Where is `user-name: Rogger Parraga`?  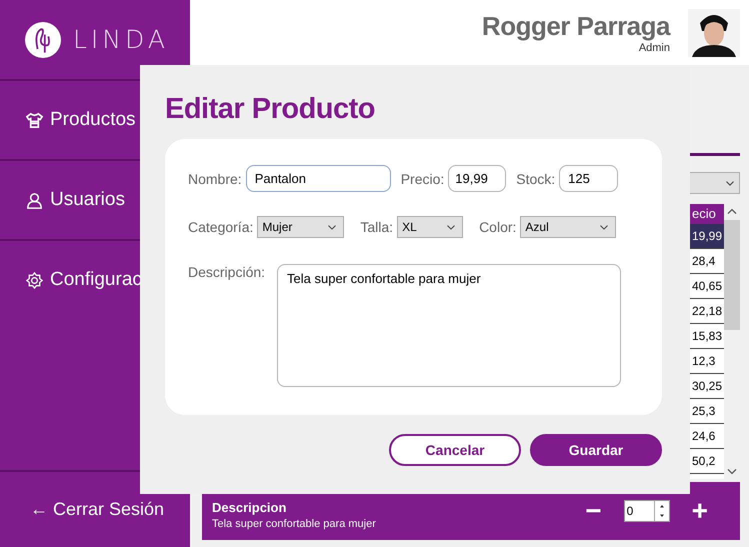
user-name: Rogger Parraga is located at coordinates (576, 26).